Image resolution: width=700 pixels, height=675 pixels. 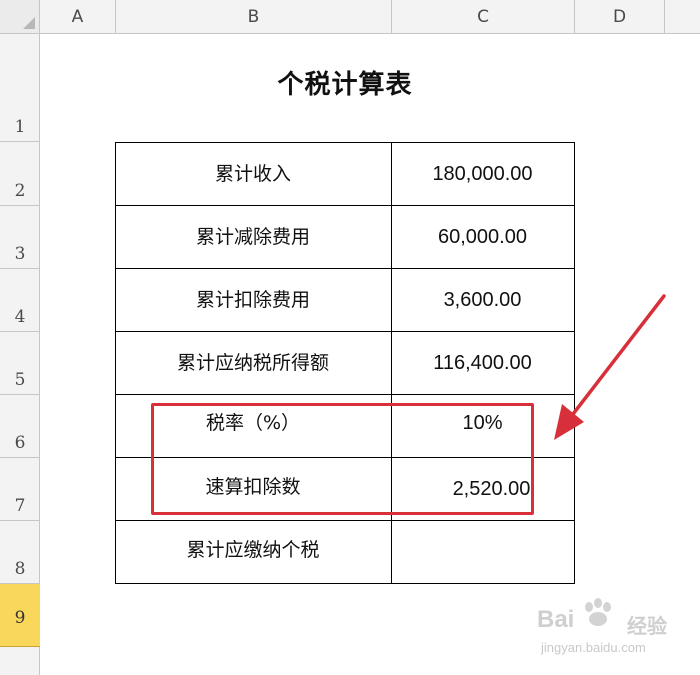 What do you see at coordinates (253, 552) in the screenshot?
I see `cell-b8-label: 累计应缴纳个税` at bounding box center [253, 552].